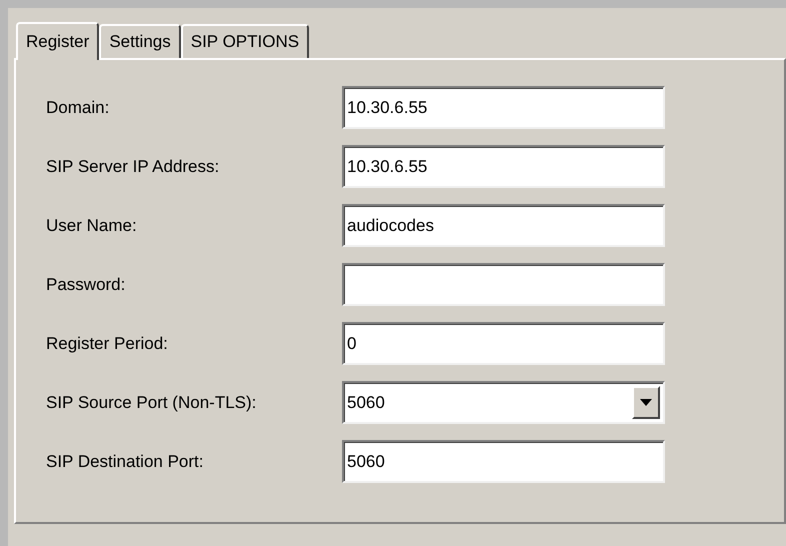  I want to click on field-label: Domain:, so click(78, 108).